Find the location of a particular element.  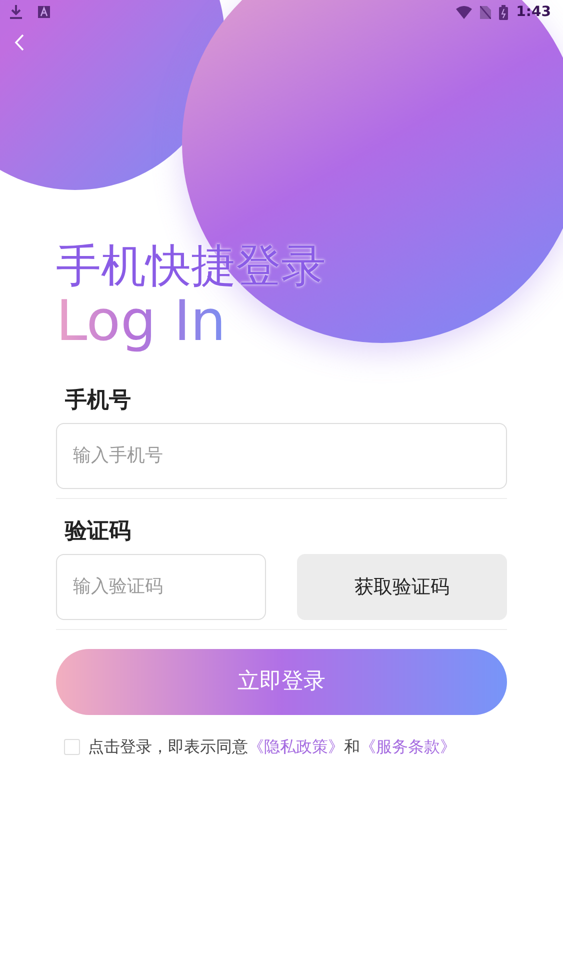

agreement-text: 点击登录，即表示同意《隐私政策》和《服务条款》 is located at coordinates (272, 747).